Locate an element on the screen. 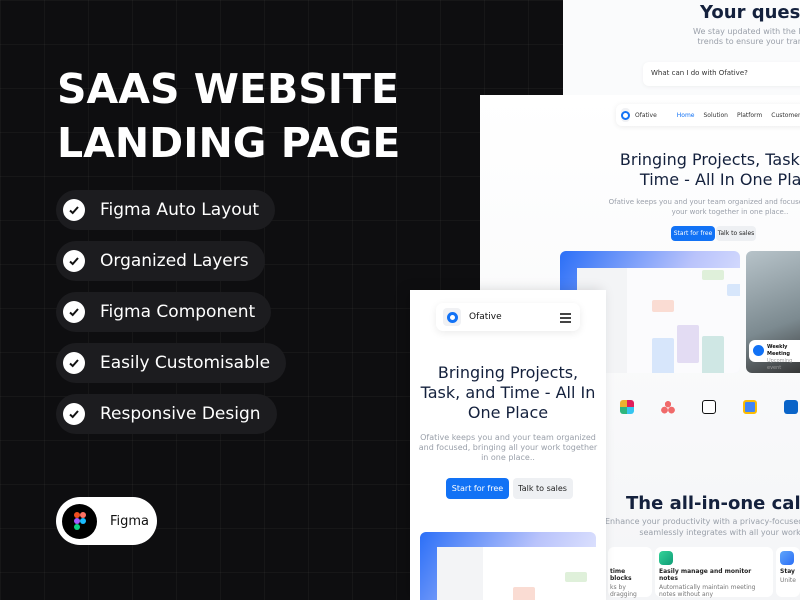 The width and height of the screenshot is (800, 600). faq-item: What can I do with Ofative? is located at coordinates (721, 74).